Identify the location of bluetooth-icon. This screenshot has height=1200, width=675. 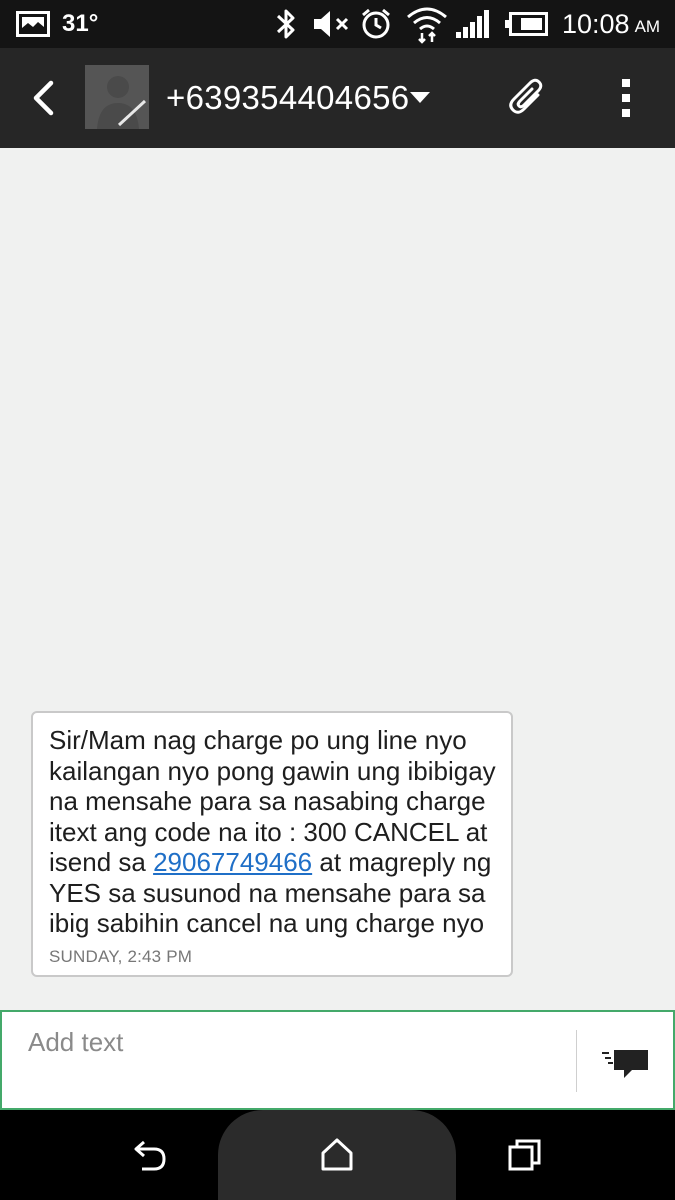
(286, 24).